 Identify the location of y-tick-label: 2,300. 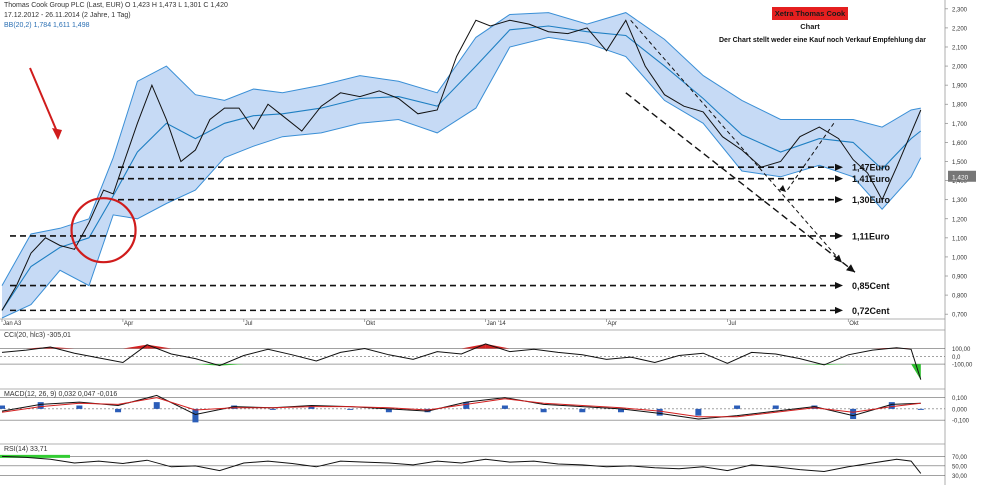
(960, 10).